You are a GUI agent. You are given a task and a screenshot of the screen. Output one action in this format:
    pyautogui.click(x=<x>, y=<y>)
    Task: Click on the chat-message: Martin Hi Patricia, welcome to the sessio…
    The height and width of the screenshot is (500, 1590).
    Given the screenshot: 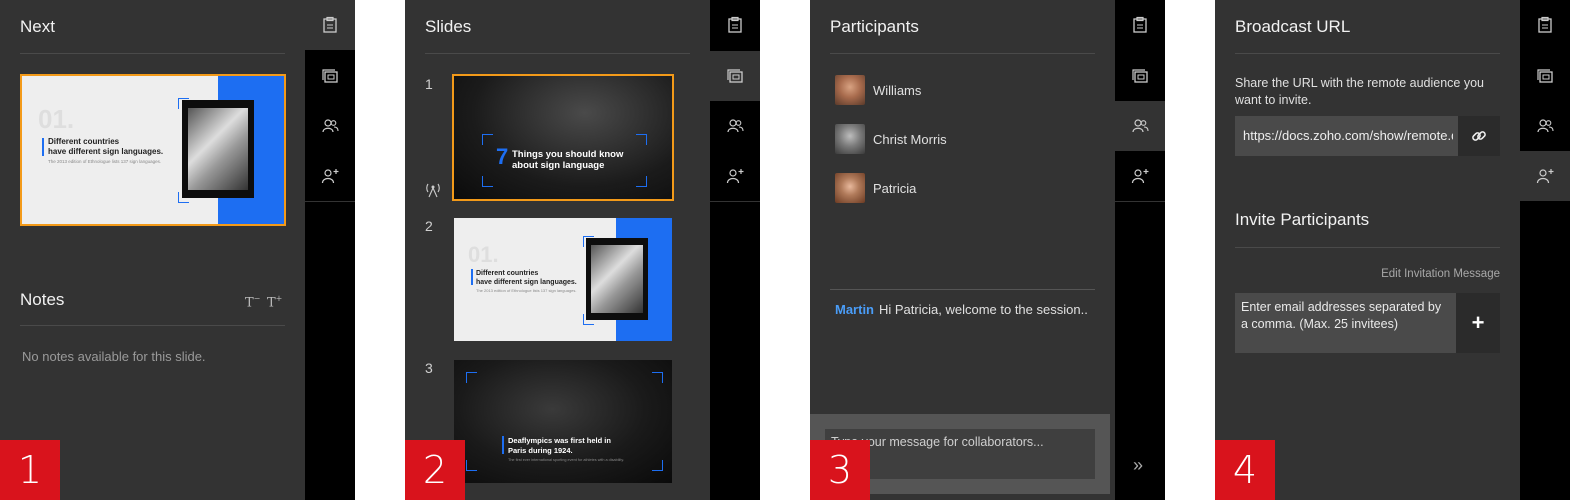 What is the action you would take?
    pyautogui.click(x=961, y=309)
    